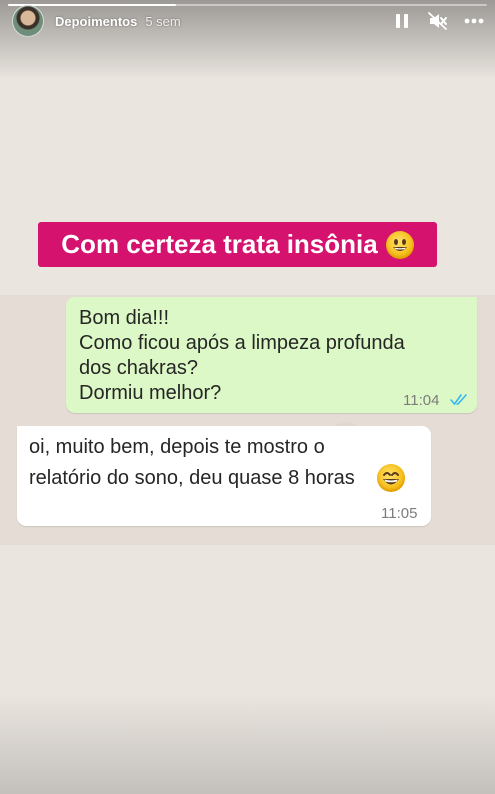 The height and width of the screenshot is (794, 495). What do you see at coordinates (421, 400) in the screenshot?
I see `message-timestamp: 11:04` at bounding box center [421, 400].